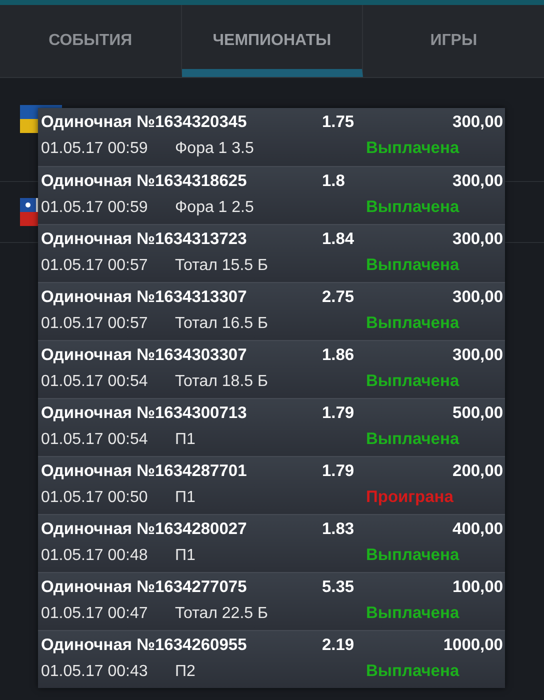  Describe the element at coordinates (144, 181) in the screenshot. I see `bet-title: Одиночная №1634318625` at that location.